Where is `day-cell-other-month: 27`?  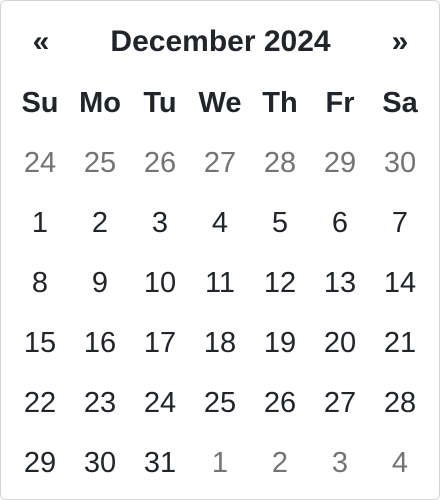 day-cell-other-month: 27 is located at coordinates (220, 163).